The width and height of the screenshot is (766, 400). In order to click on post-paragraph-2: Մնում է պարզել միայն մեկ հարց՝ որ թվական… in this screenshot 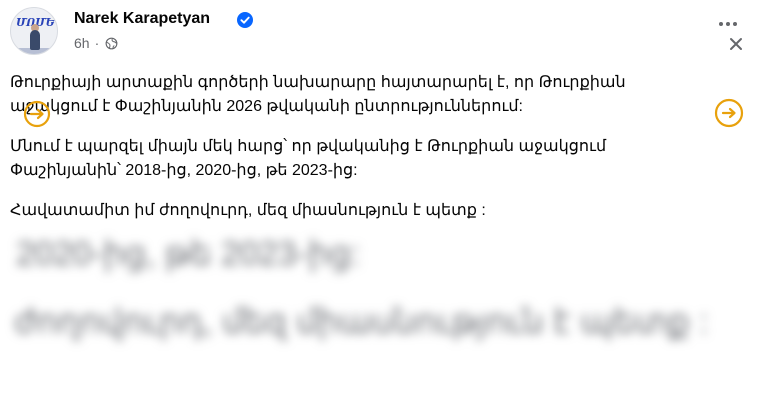, I will do `click(308, 158)`.